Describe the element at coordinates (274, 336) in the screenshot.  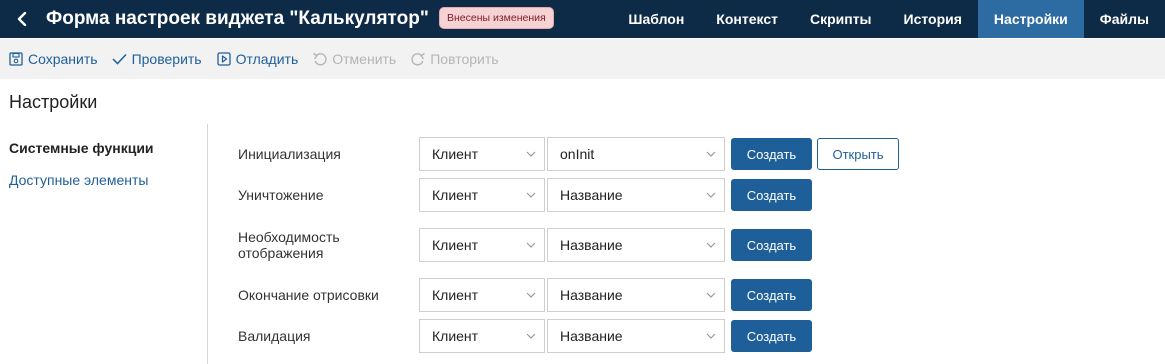
I see `row-label: Валидация` at that location.